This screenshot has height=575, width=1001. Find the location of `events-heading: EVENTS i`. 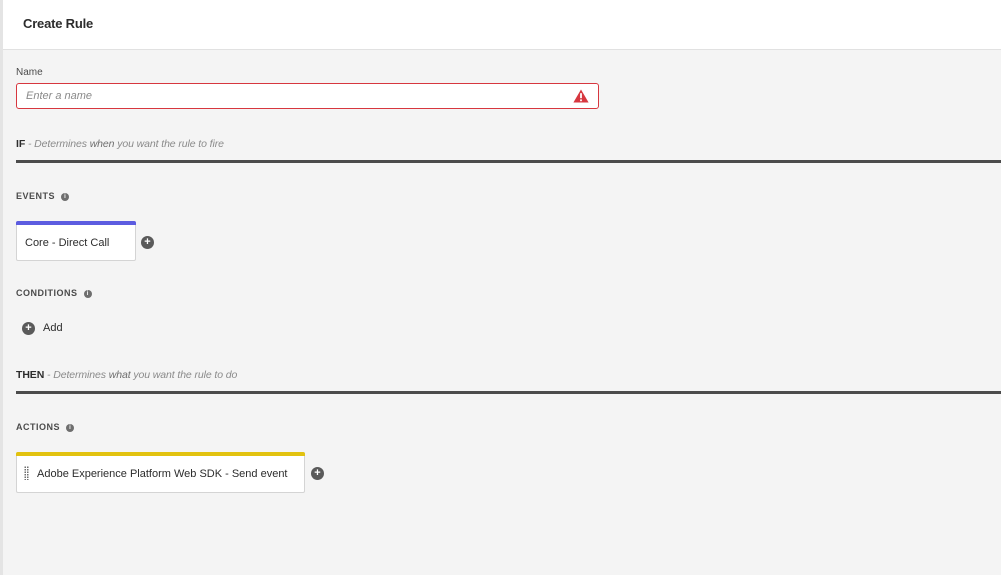

events-heading: EVENTS i is located at coordinates (43, 196).